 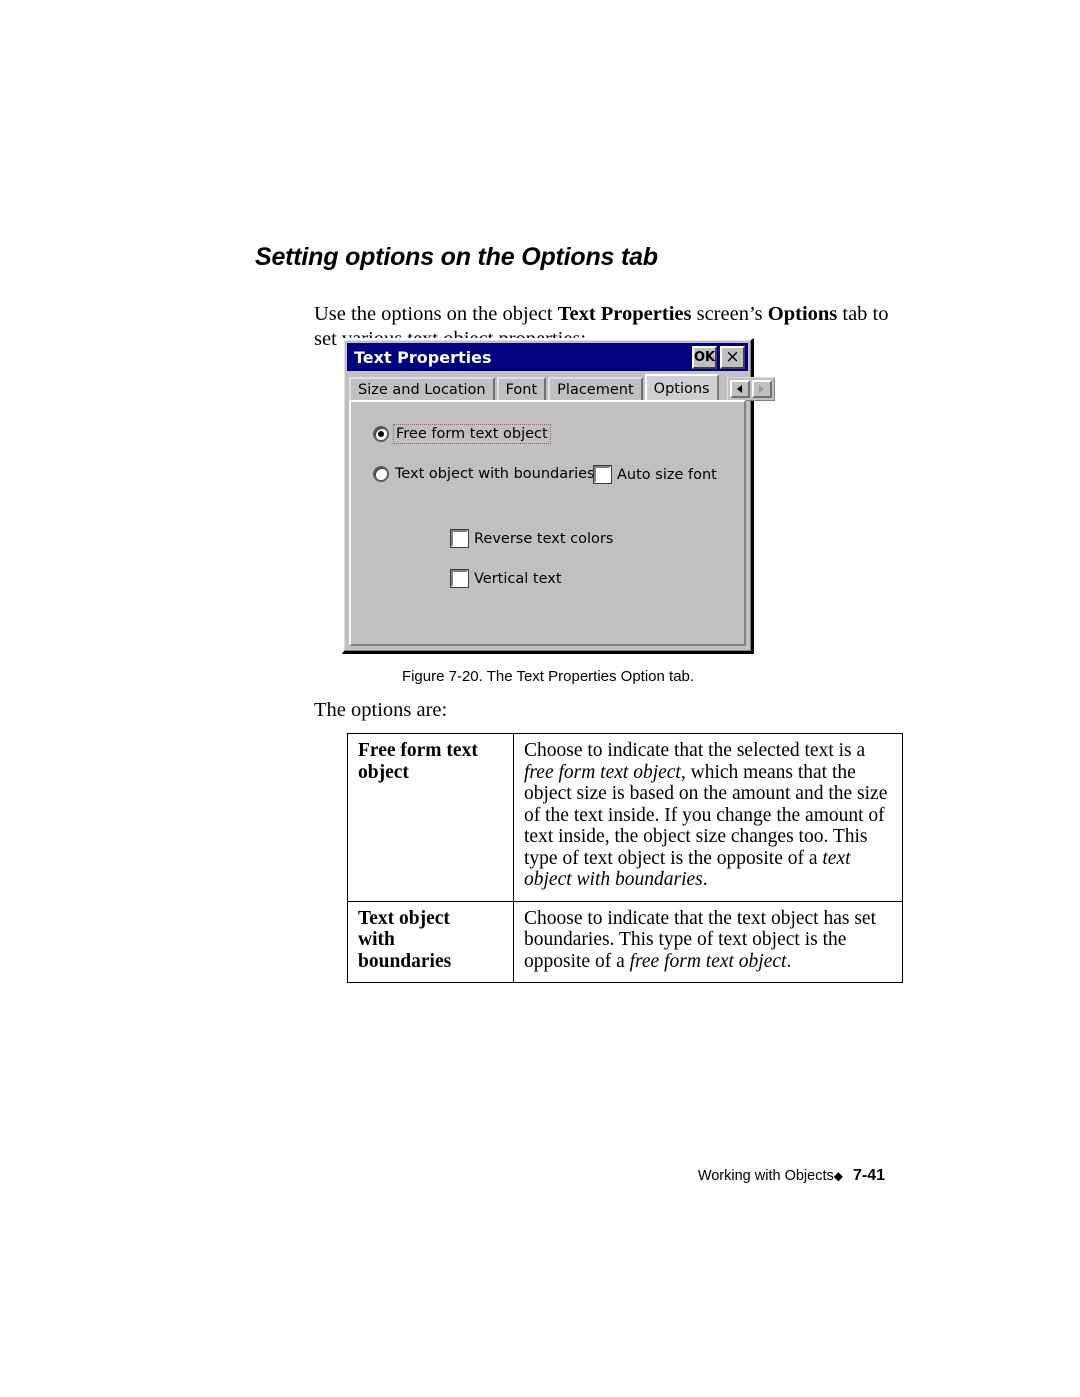 What do you see at coordinates (456, 257) in the screenshot?
I see `page-title: Setting options on the Options tab` at bounding box center [456, 257].